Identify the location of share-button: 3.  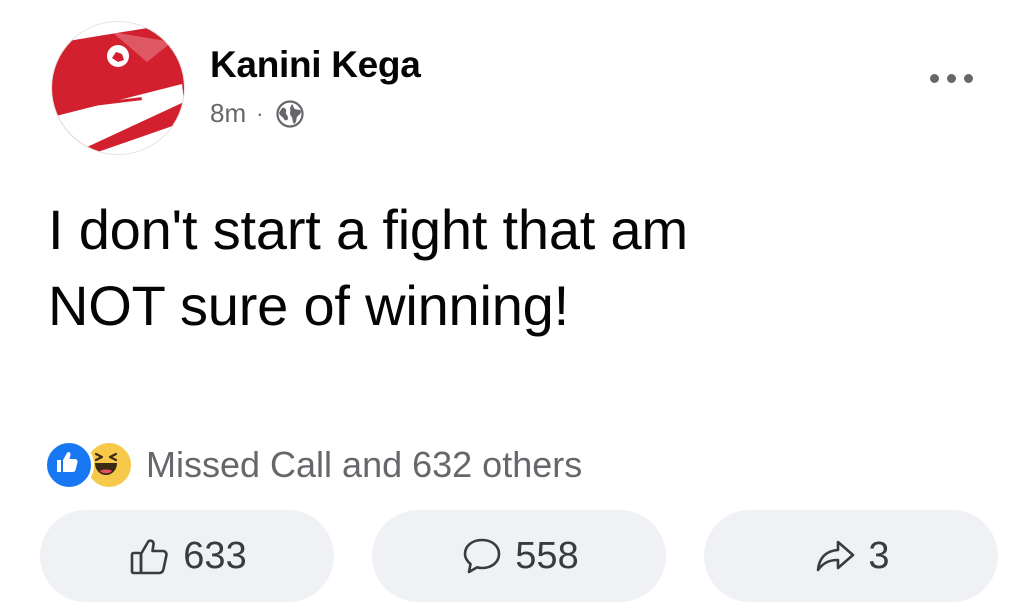
(851, 556).